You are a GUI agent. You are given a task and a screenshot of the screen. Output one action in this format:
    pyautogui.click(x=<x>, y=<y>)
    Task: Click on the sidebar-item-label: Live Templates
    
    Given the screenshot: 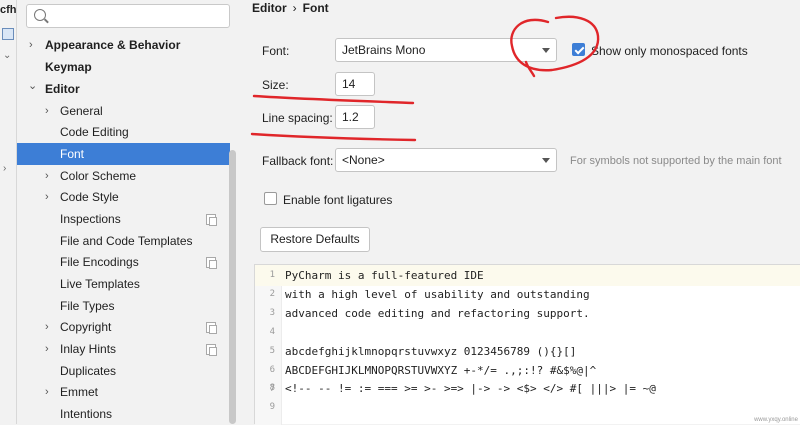 What is the action you would take?
    pyautogui.click(x=100, y=284)
    